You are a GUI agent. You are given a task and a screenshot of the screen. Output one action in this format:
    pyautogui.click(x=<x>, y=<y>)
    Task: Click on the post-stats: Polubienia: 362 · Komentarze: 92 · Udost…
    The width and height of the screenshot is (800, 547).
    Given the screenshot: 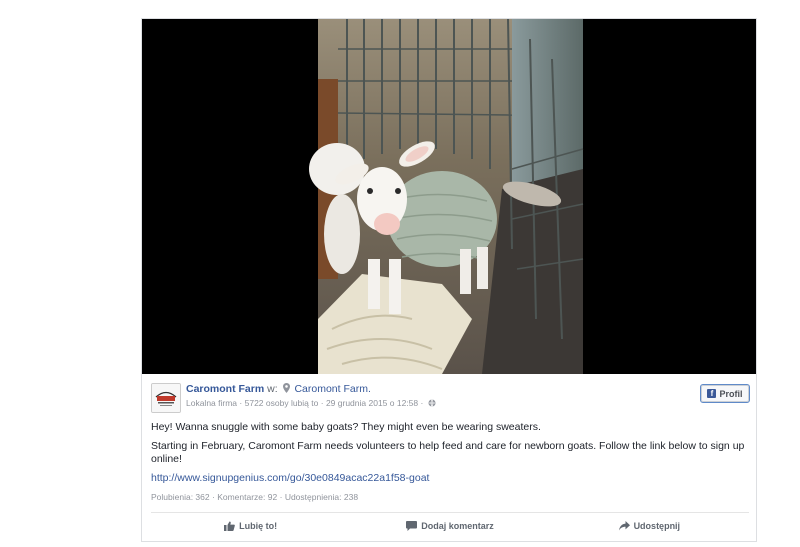 What is the action you would take?
    pyautogui.click(x=254, y=497)
    